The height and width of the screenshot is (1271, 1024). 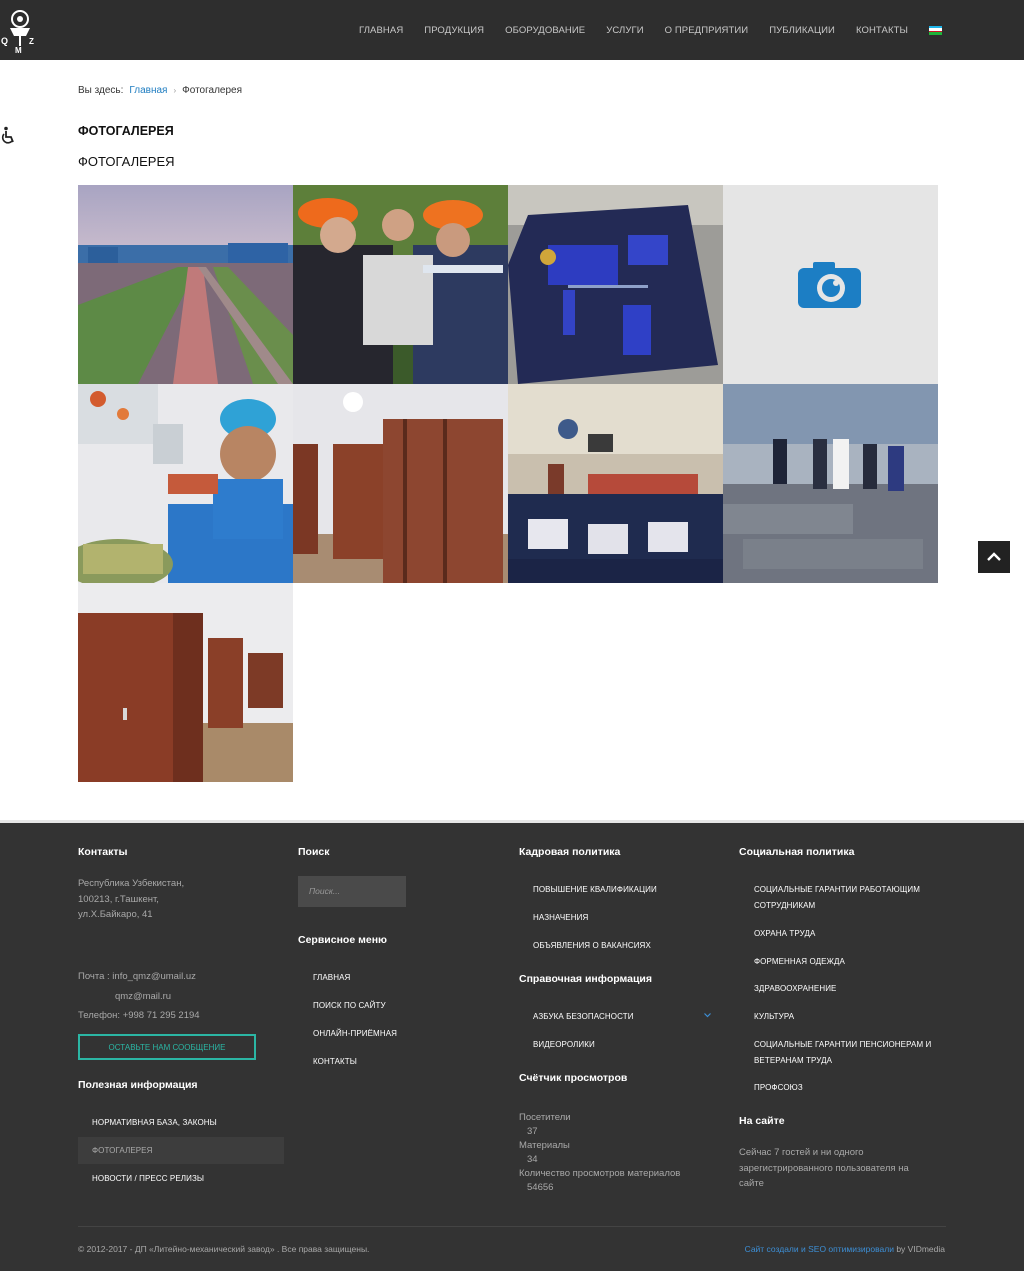 What do you see at coordinates (595, 889) in the screenshot?
I see `footer-link-qualification: ПОВЫШЕНИЕ КВАЛИФИКАЦИИ` at bounding box center [595, 889].